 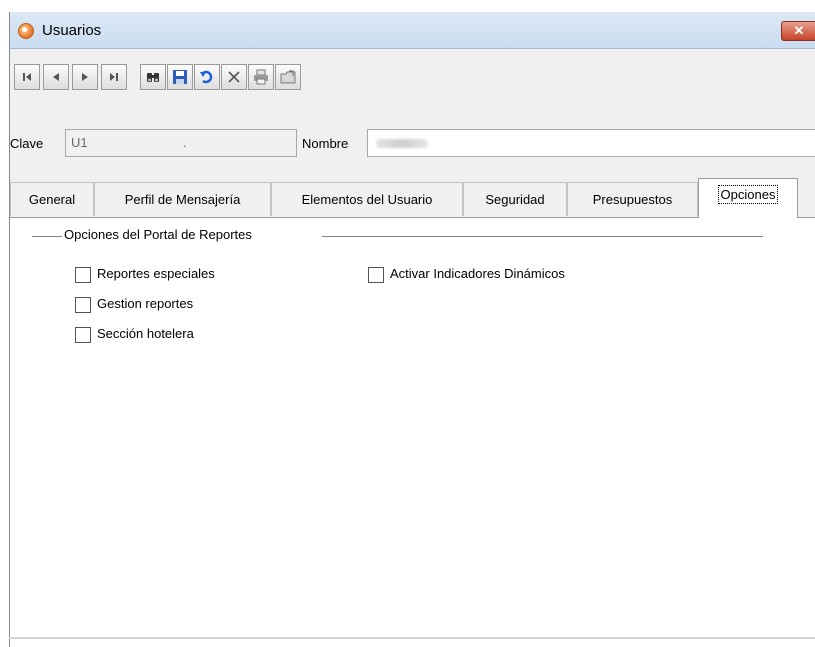 I want to click on seccion-hotelera-checkbox, so click(x=83, y=335).